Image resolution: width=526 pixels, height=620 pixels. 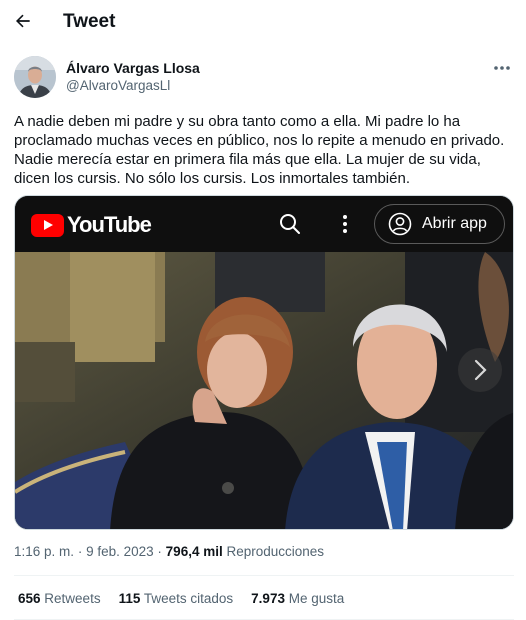 I want to click on open-app-button: Abrir app, so click(x=439, y=224).